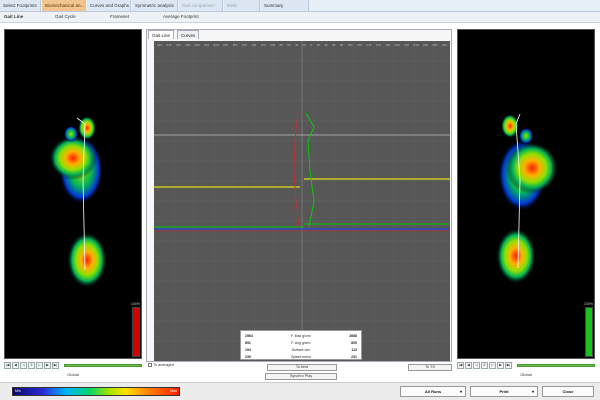 This screenshot has height=400, width=600. I want to click on subtab-frameset: Frameset, so click(119, 17).